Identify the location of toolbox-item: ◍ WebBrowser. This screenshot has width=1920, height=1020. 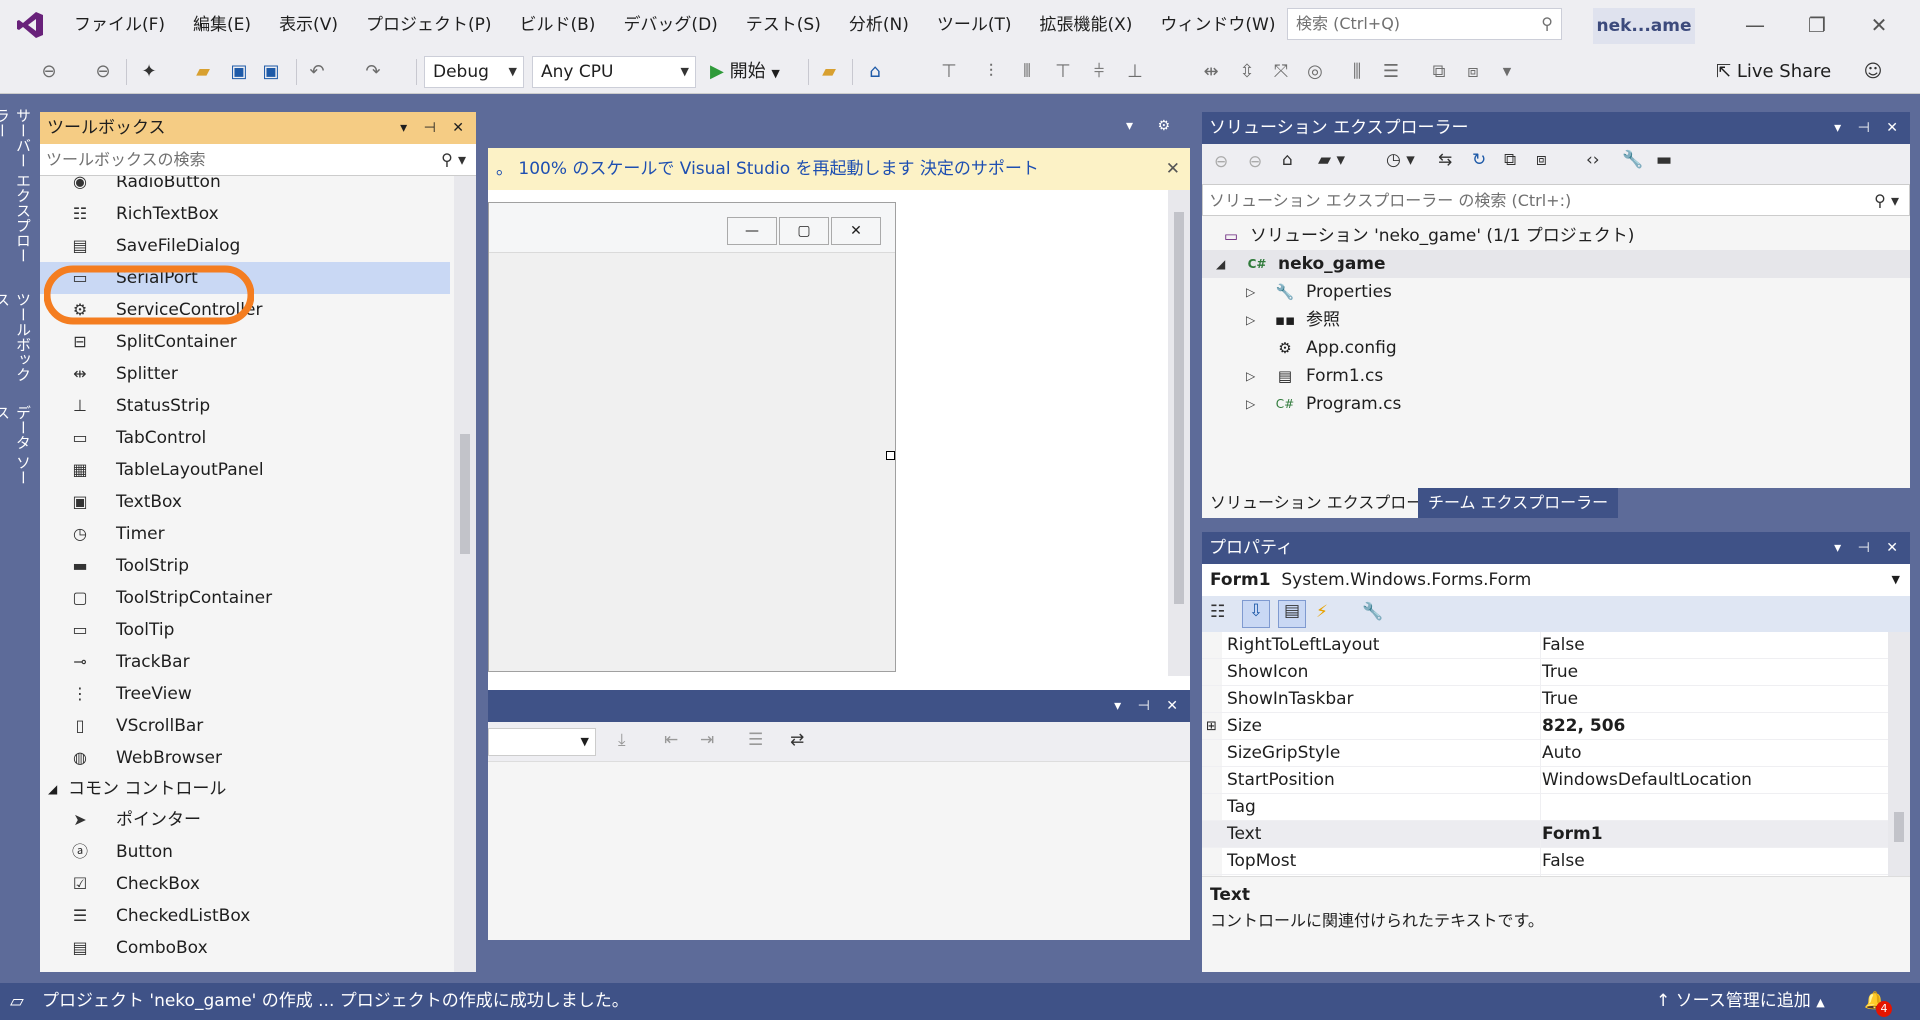
(245, 758).